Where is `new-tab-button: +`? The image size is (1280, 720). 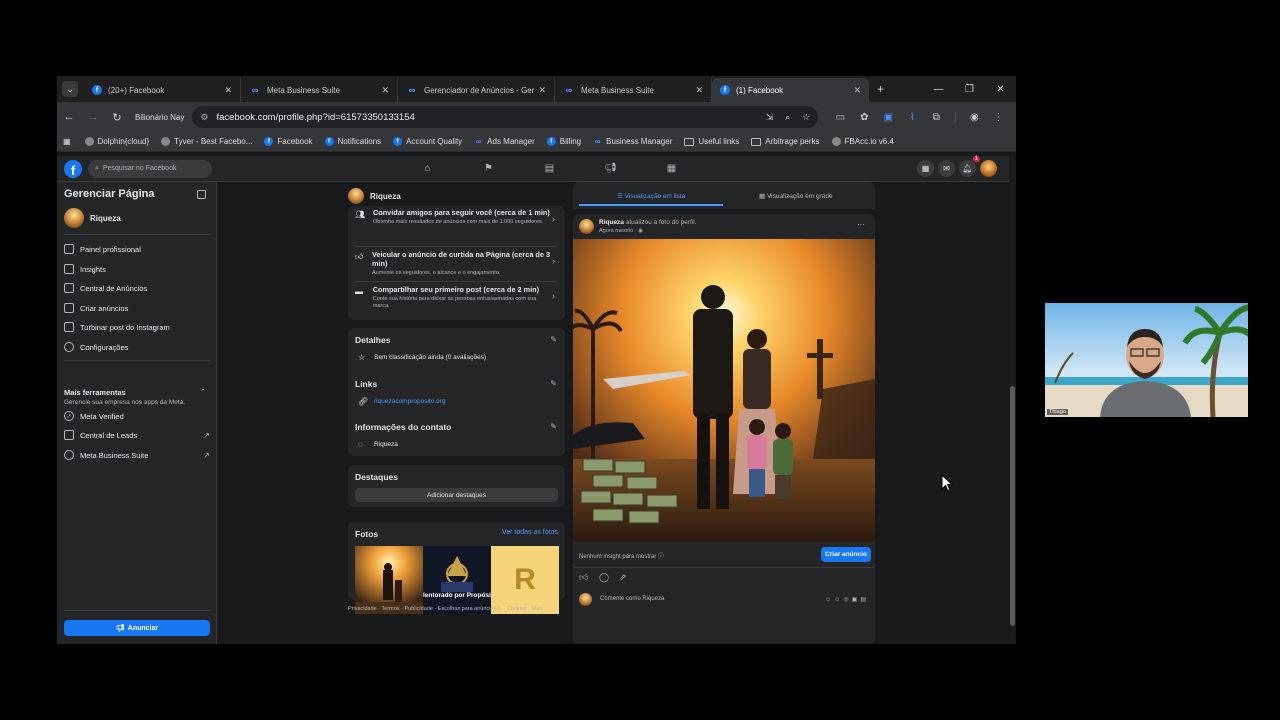
new-tab-button: + is located at coordinates (880, 89).